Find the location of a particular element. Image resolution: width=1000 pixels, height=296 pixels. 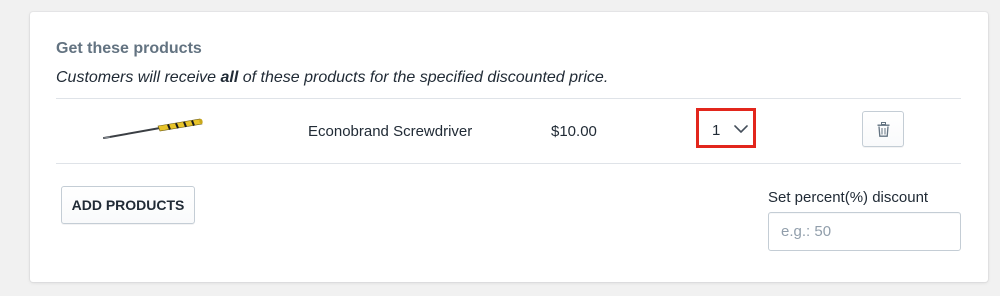

description-text-start: Customers will receive is located at coordinates (138, 77).